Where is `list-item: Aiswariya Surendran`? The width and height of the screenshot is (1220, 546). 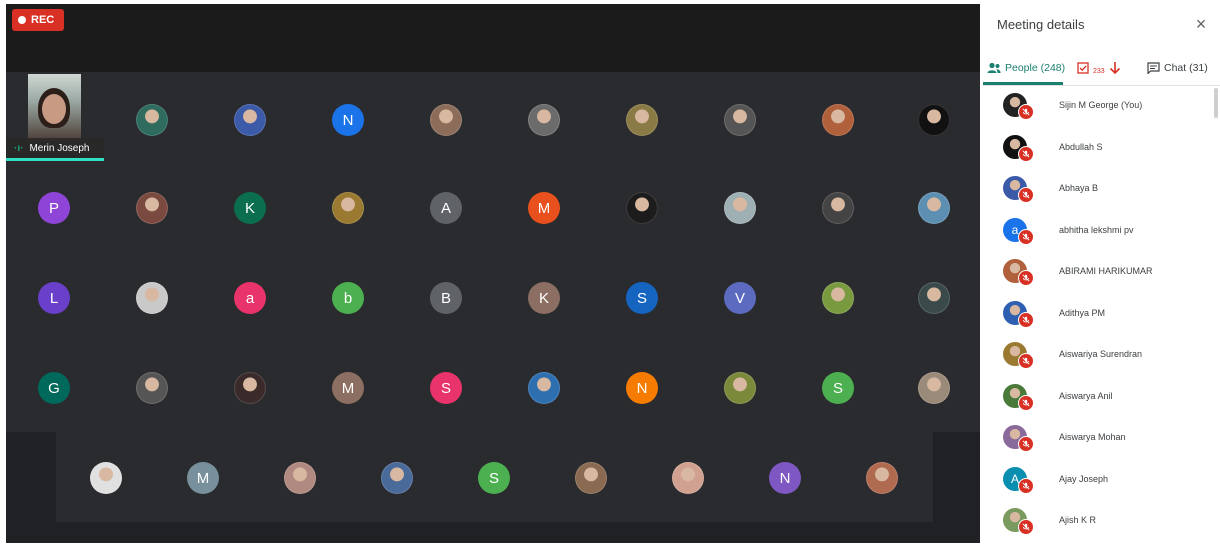 list-item: Aiswariya Surendran is located at coordinates (1098, 355).